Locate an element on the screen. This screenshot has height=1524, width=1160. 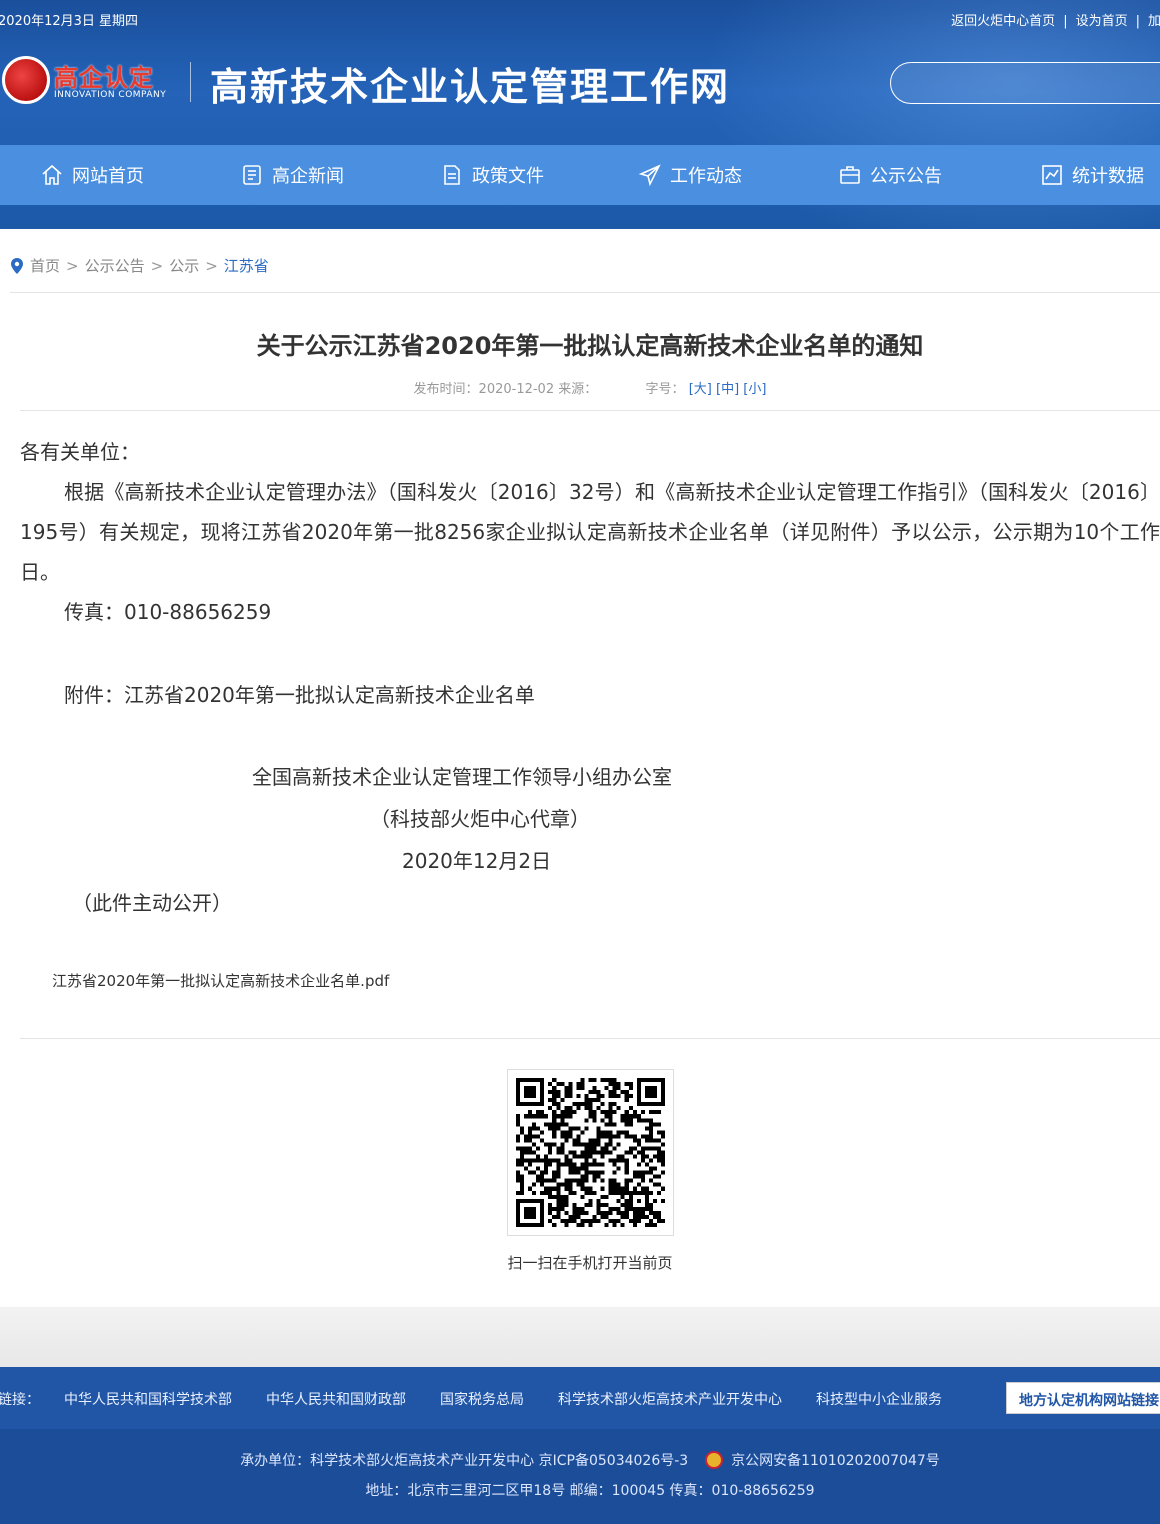
link-torch-center-home: 返回火炬中心首页 is located at coordinates (1003, 21).